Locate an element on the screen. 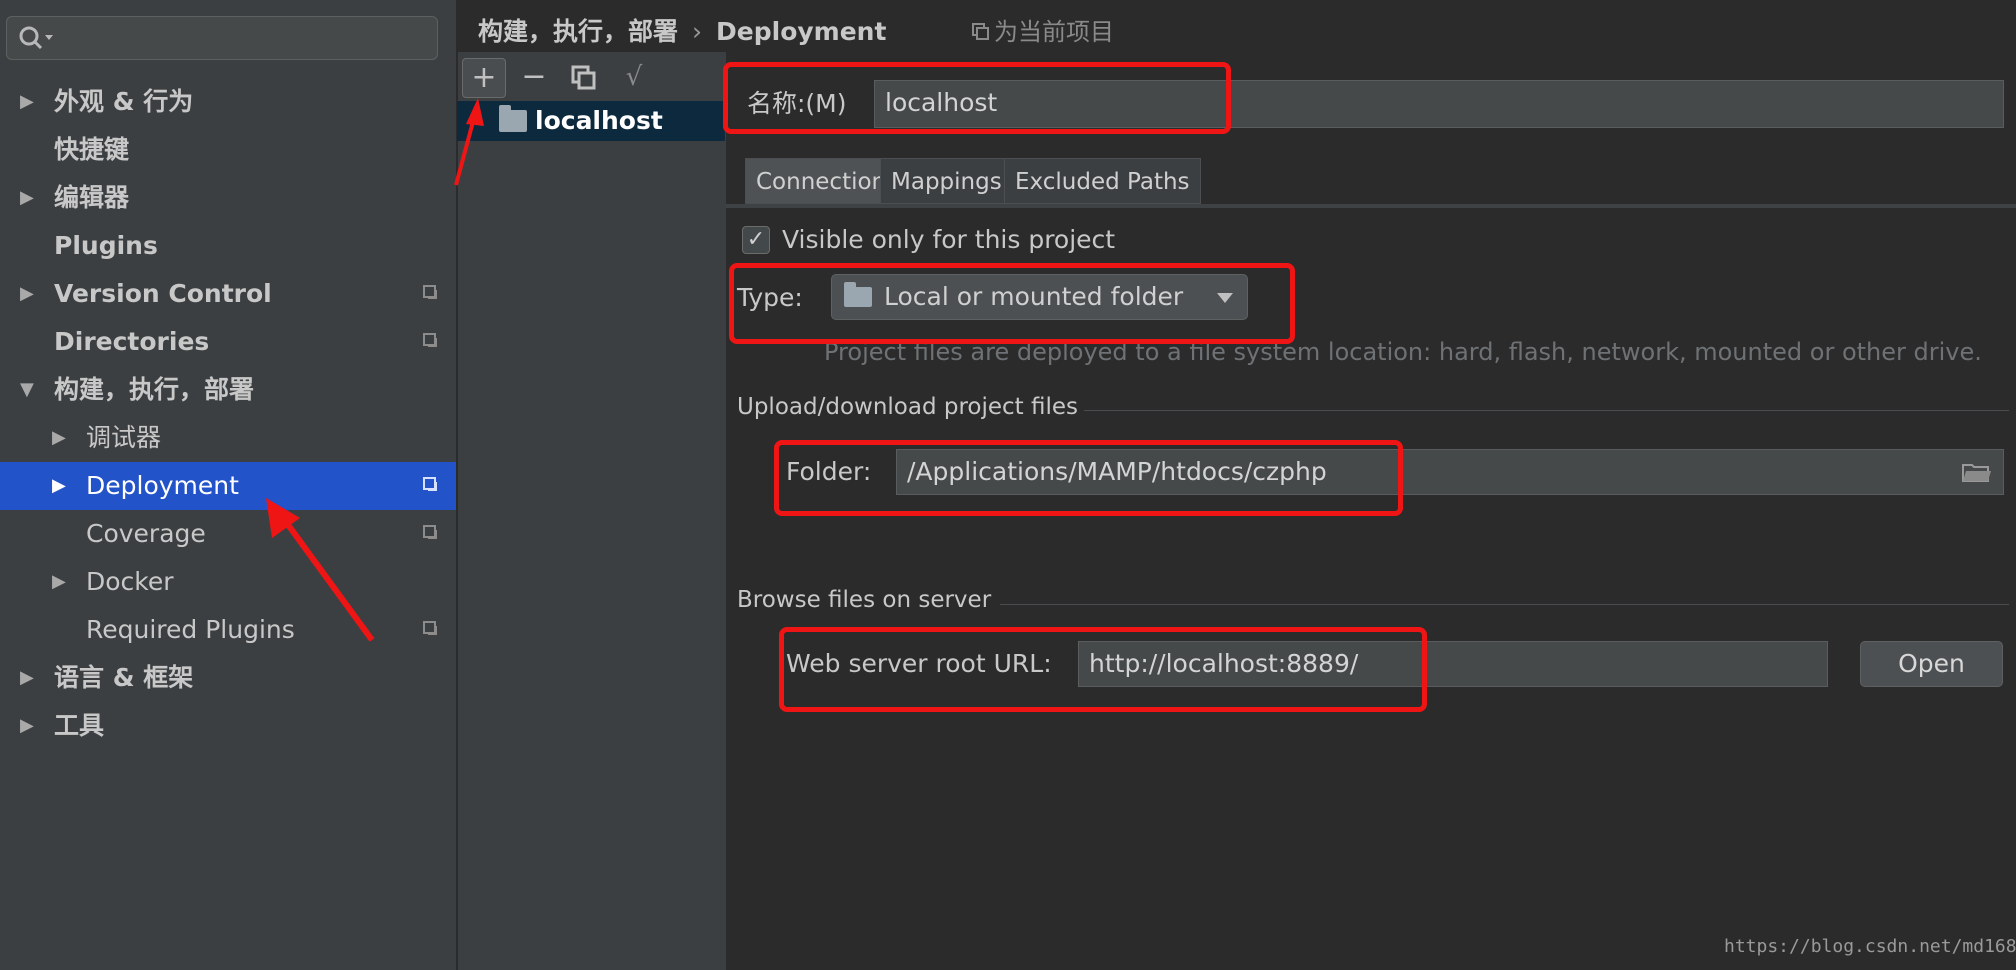 Image resolution: width=2016 pixels, height=970 pixels. annotation-arrow-add is located at coordinates (469, 142).